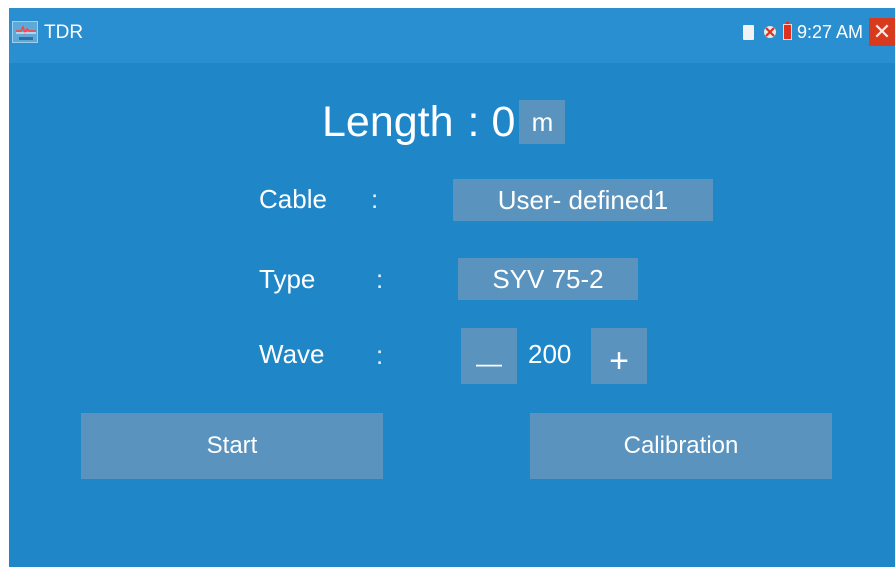 Image resolution: width=895 pixels, height=567 pixels. Describe the element at coordinates (380, 355) in the screenshot. I see `wave-colon: :` at that location.